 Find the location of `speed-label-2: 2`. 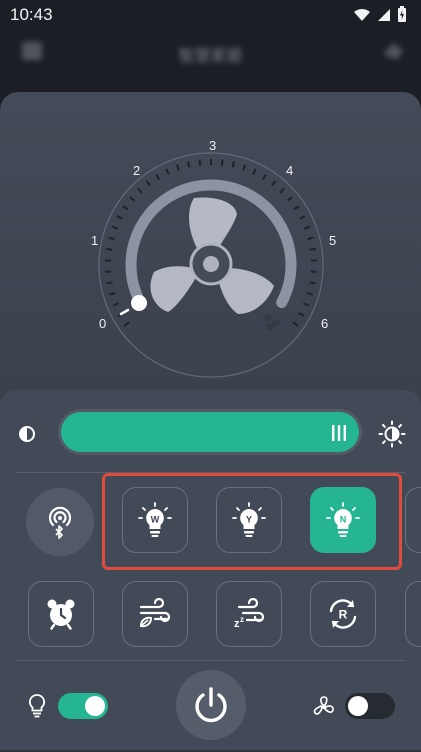

speed-label-2: 2 is located at coordinates (136, 170).